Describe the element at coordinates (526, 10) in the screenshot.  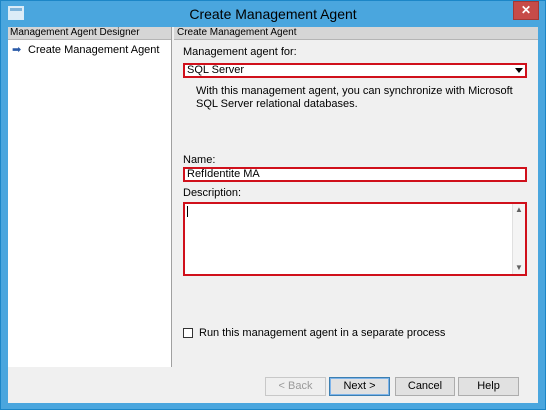
I see `close-button: ✕` at that location.